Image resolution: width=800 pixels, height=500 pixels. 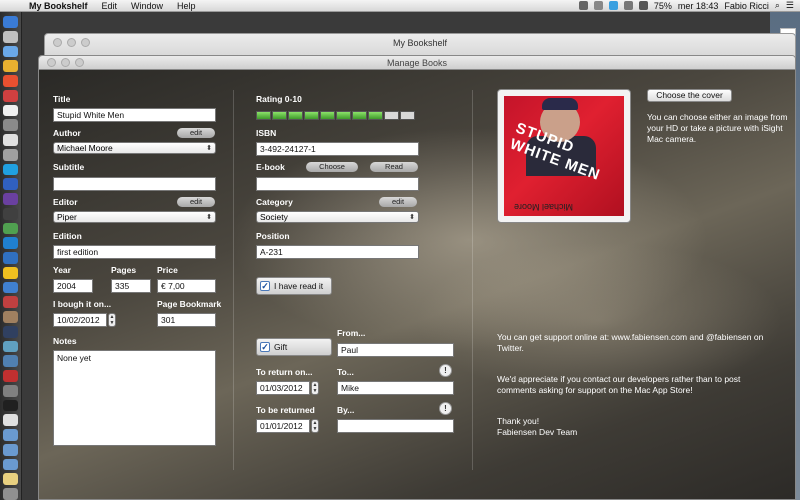 What do you see at coordinates (10, 81) in the screenshot?
I see `chrome-icon` at bounding box center [10, 81].